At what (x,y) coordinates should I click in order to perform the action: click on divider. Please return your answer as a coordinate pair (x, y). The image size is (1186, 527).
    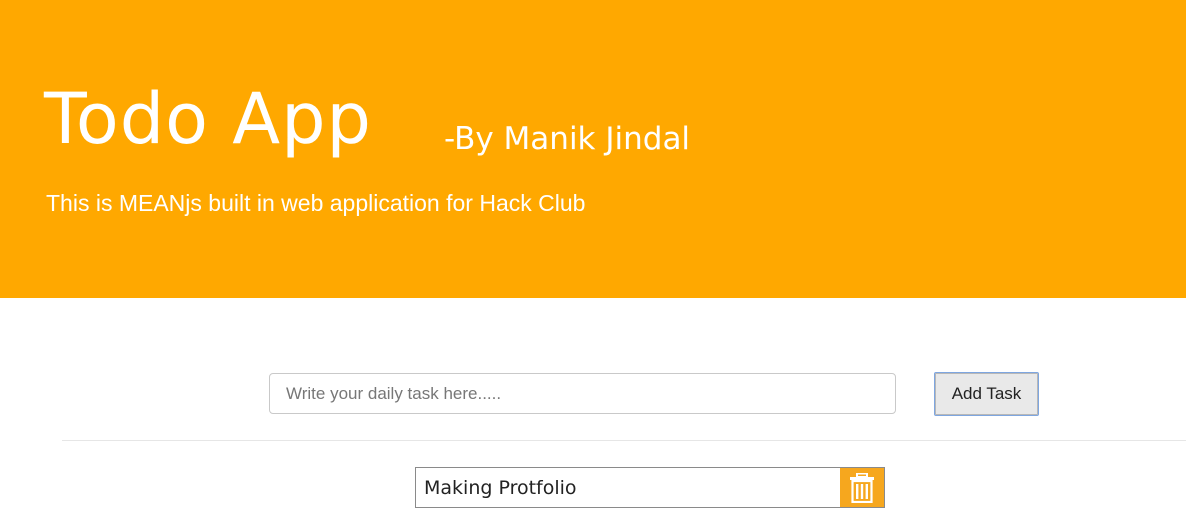
    Looking at the image, I should click on (624, 440).